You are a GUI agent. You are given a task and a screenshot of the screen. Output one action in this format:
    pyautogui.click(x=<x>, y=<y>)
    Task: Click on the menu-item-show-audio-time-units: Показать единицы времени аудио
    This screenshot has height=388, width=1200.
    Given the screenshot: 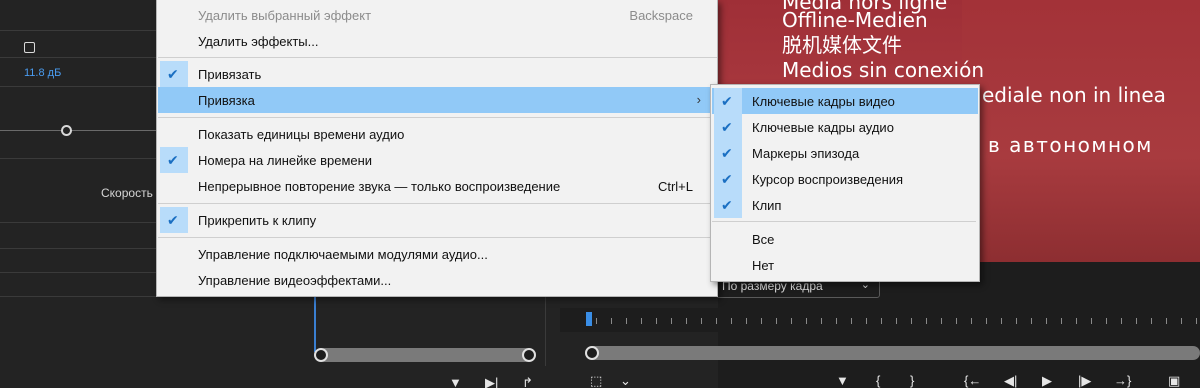 What is the action you would take?
    pyautogui.click(x=437, y=134)
    